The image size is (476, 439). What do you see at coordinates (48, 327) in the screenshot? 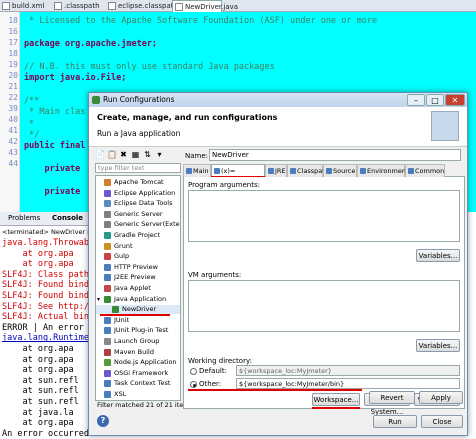
I see `console-line: ERROR | An error c` at bounding box center [48, 327].